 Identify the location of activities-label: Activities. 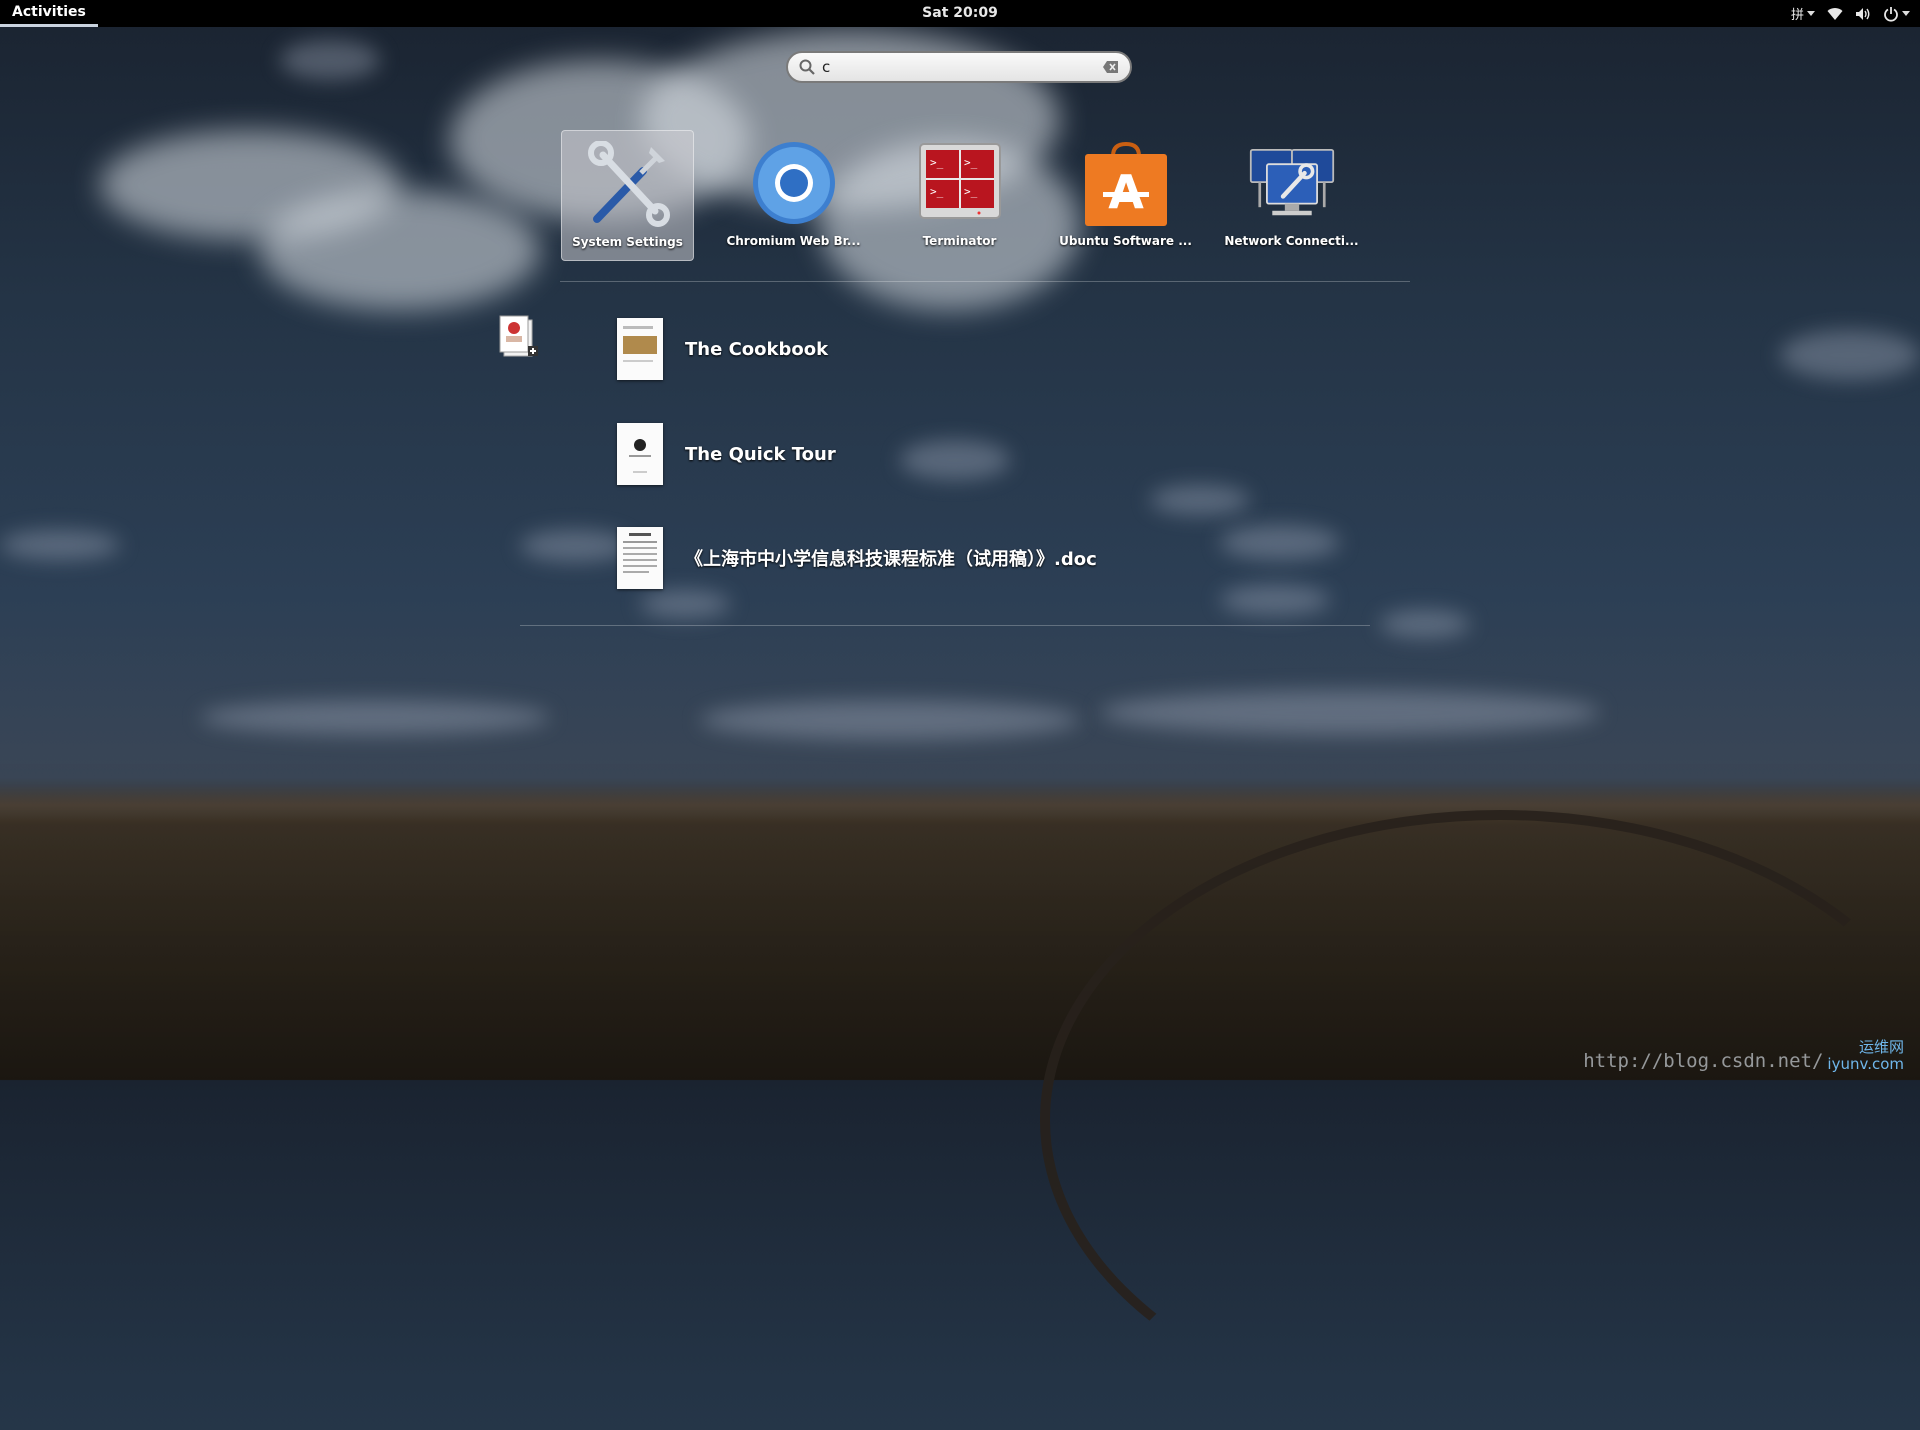
(49, 12).